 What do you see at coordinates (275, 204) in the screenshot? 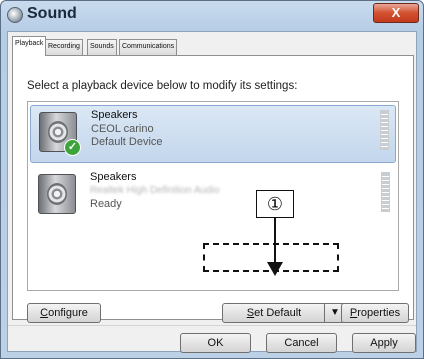
I see `step-callout: ①` at bounding box center [275, 204].